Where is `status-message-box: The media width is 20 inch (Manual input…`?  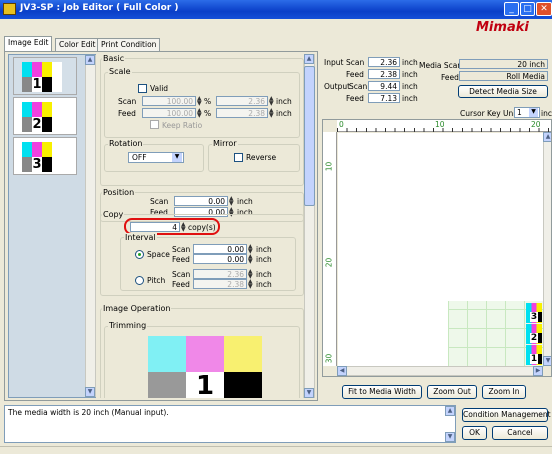
status-message-box: The media width is 20 inch (Manual input… is located at coordinates (230, 424).